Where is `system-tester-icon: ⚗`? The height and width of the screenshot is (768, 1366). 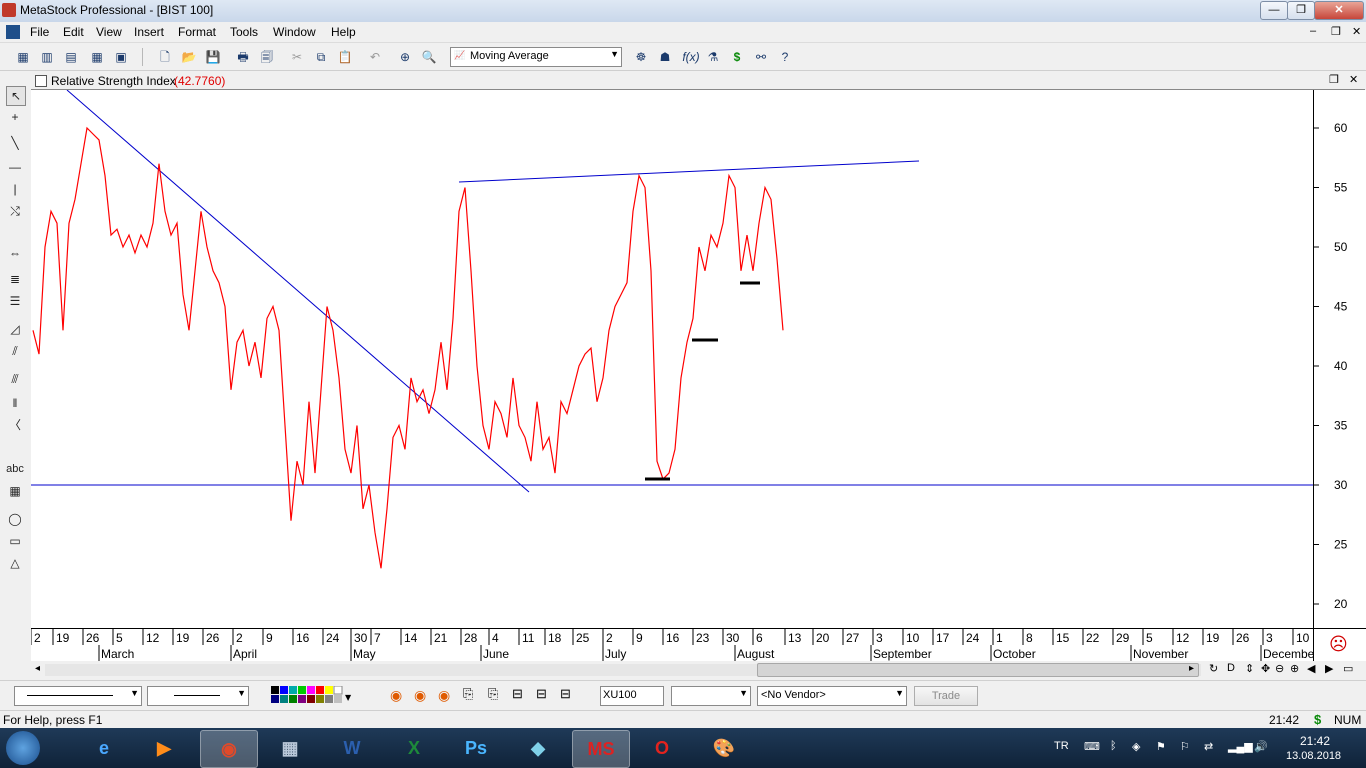
system-tester-icon: ⚗ is located at coordinates (713, 57).